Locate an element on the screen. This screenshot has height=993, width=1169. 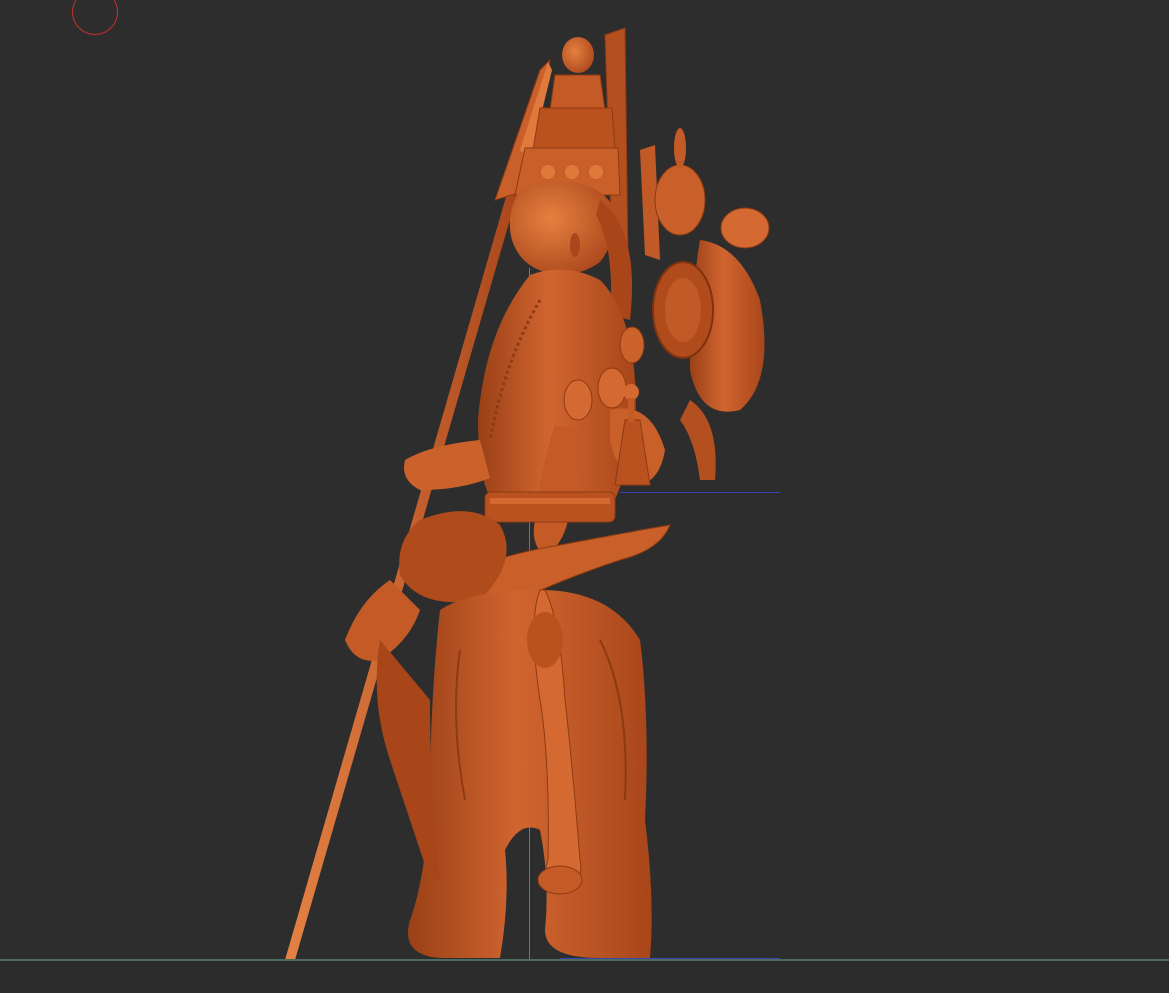
belt is located at coordinates (550, 507).